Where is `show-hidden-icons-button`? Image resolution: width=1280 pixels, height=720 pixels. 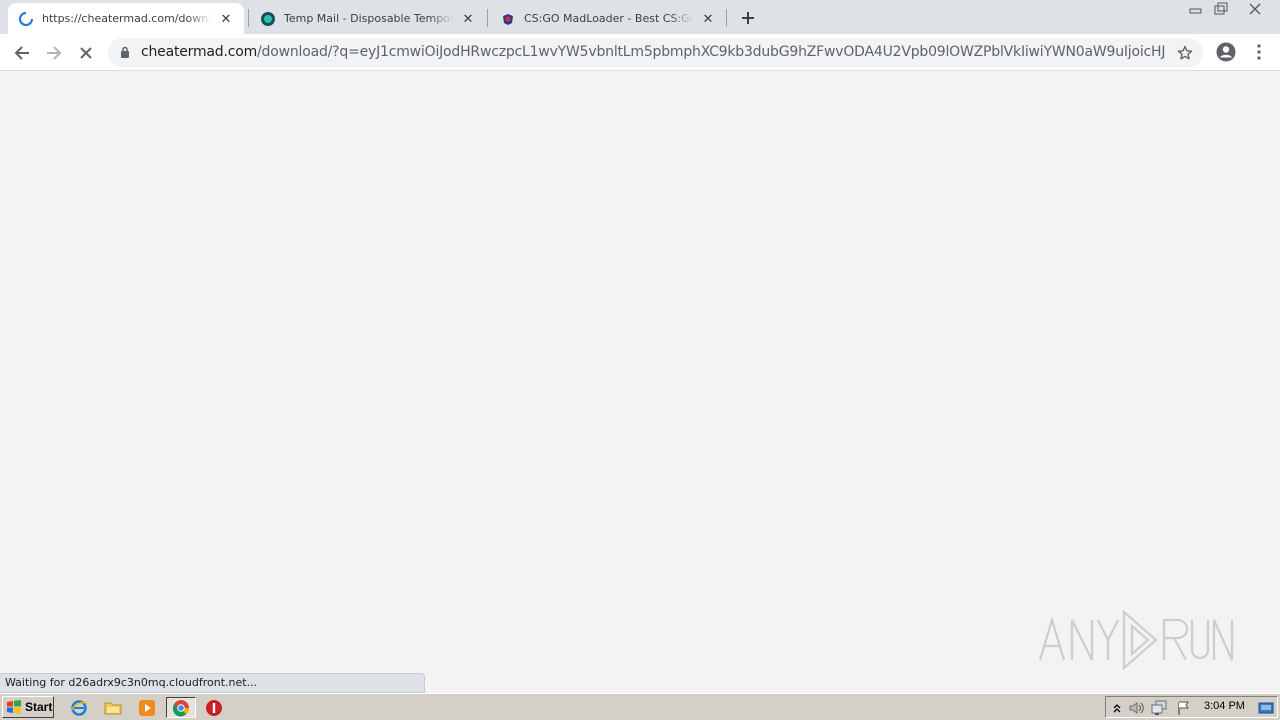
show-hidden-icons-button is located at coordinates (1117, 708).